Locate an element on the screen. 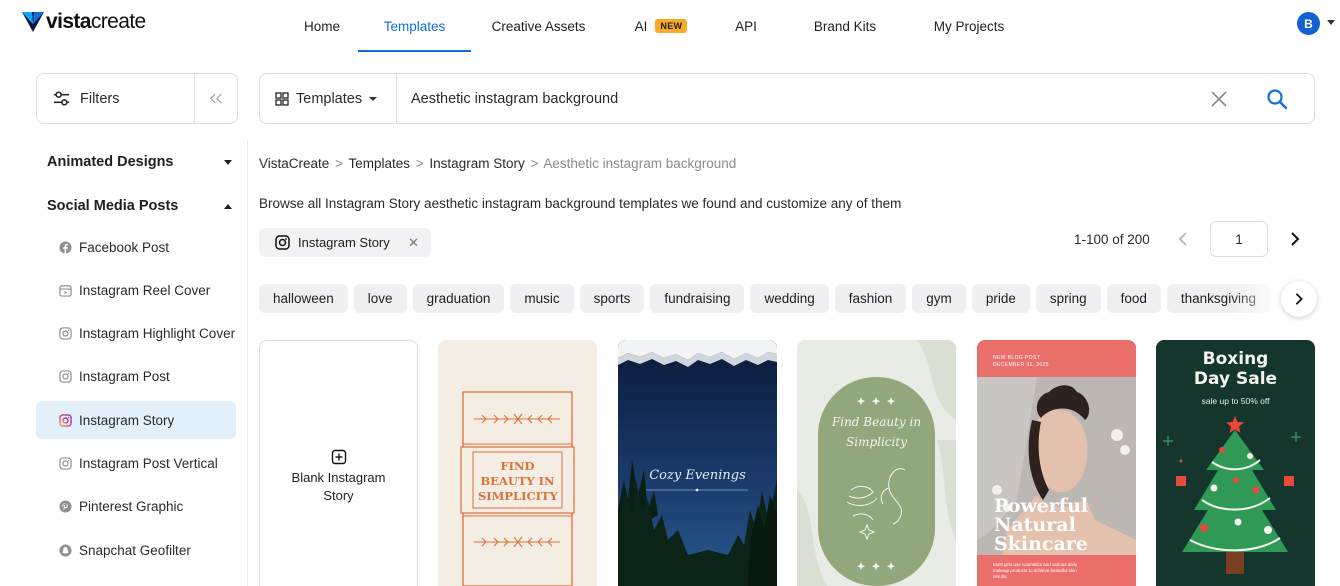 The image size is (1340, 586). tag-fundraising: fundraising is located at coordinates (697, 298).